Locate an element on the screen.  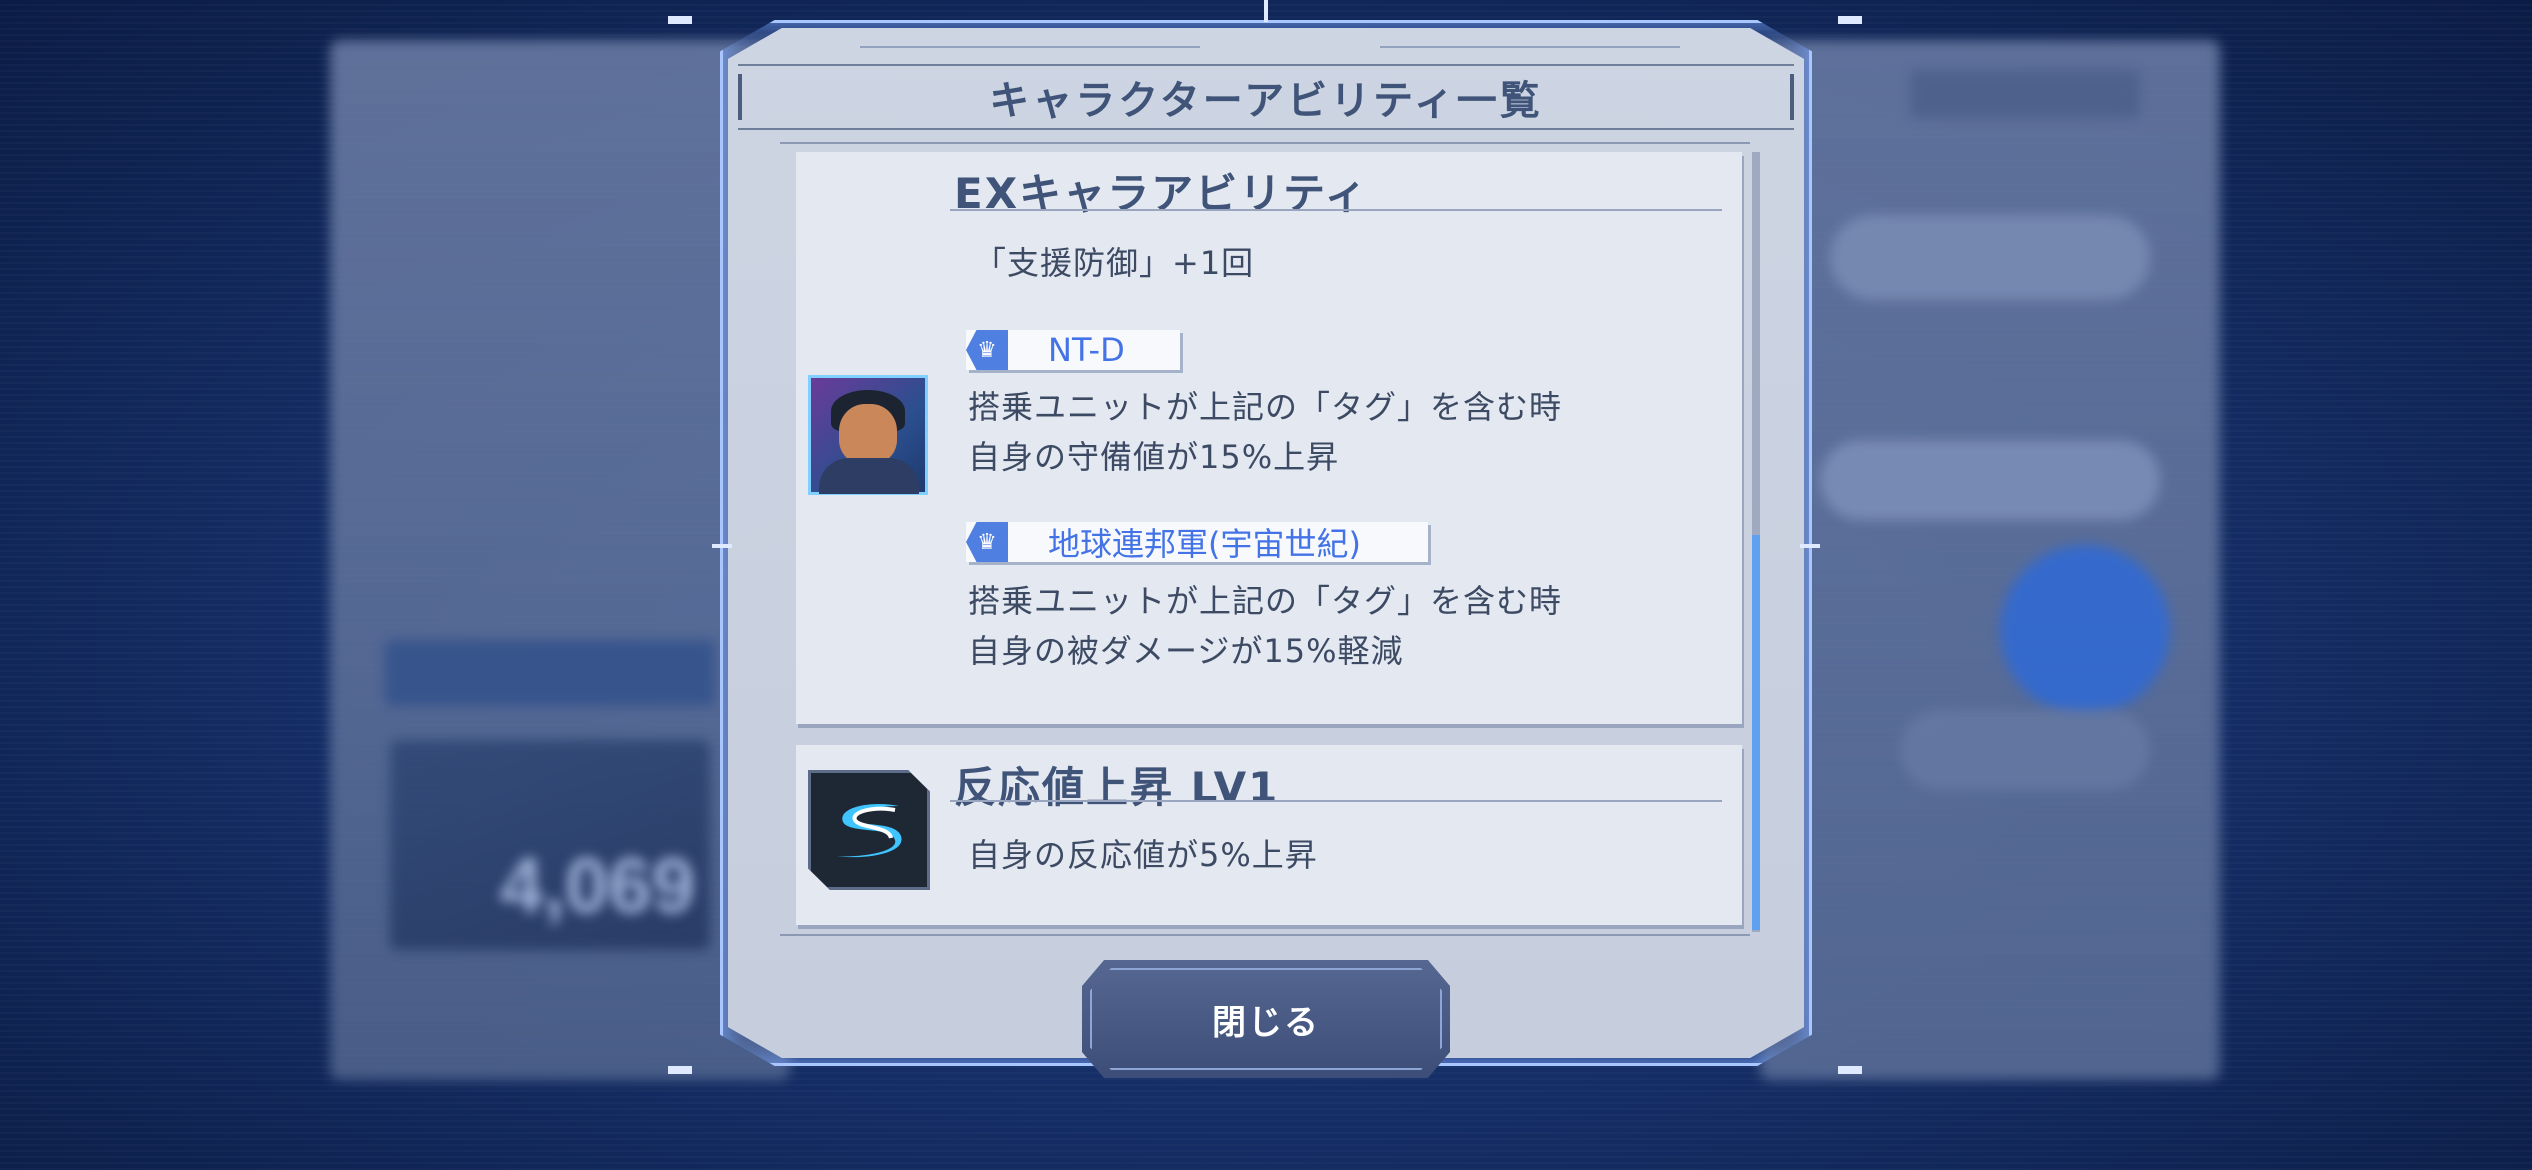
tag-nt-d: ♛ NT-D is located at coordinates (1073, 350).